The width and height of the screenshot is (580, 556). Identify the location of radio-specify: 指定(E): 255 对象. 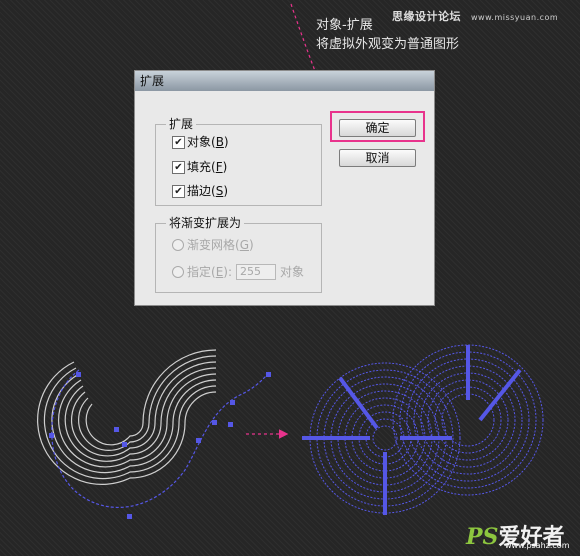
(238, 272).